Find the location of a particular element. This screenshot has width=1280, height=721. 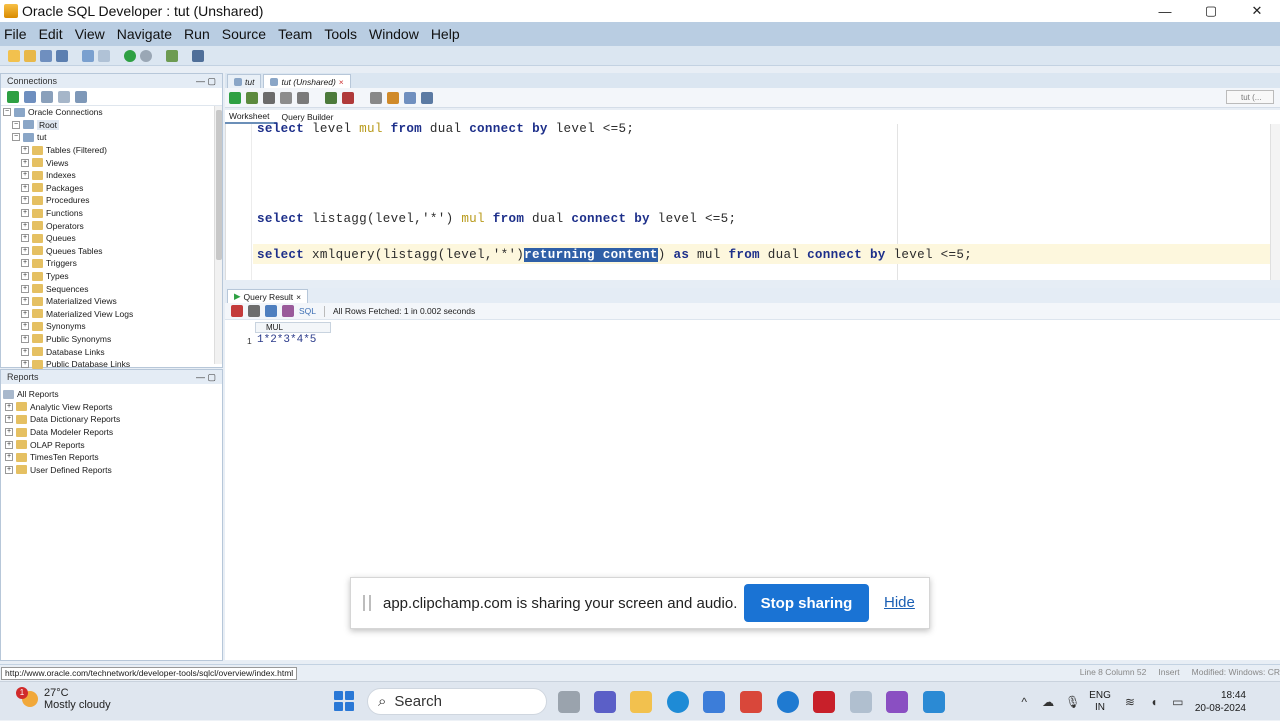

hide-link: Hide is located at coordinates (899, 602).